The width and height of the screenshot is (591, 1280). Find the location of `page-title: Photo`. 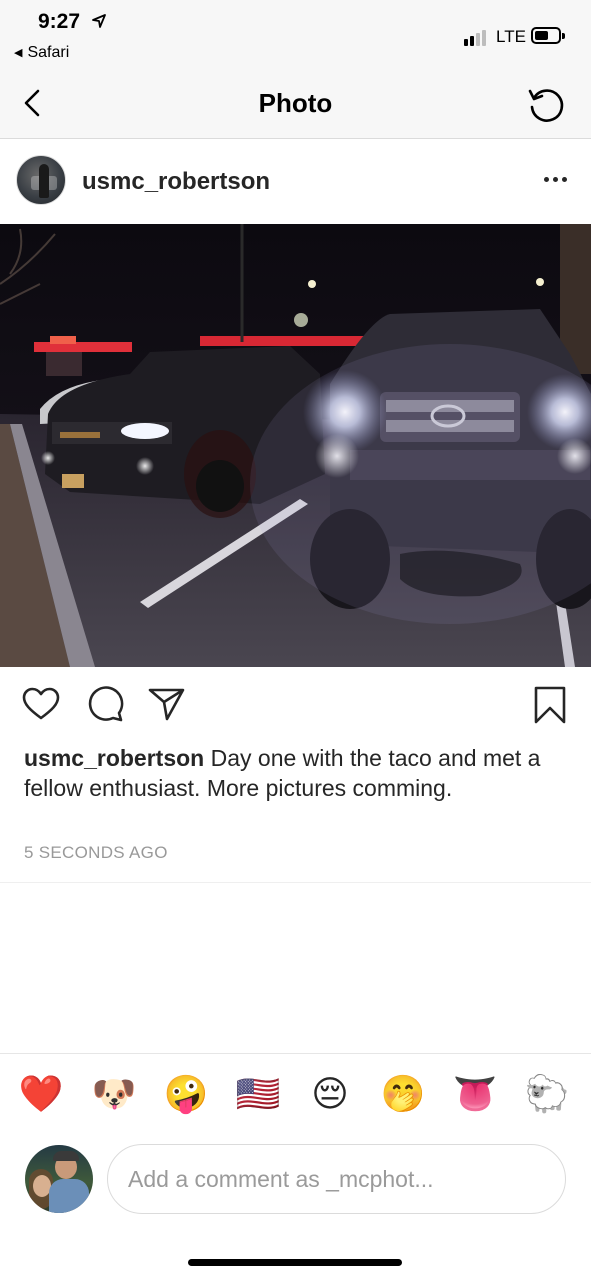

page-title: Photo is located at coordinates (295, 103).